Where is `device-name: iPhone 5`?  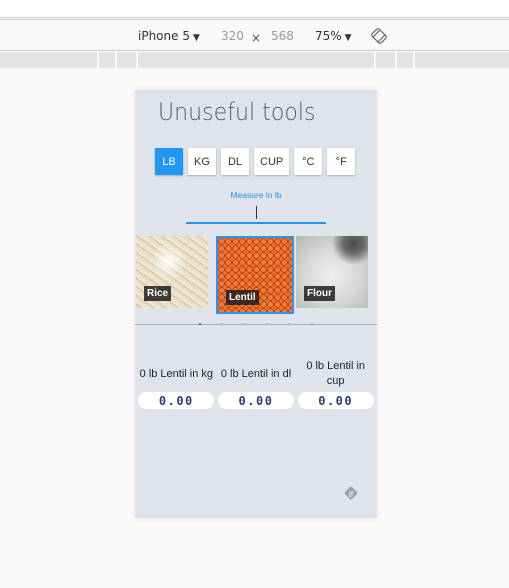
device-name: iPhone 5 is located at coordinates (164, 36).